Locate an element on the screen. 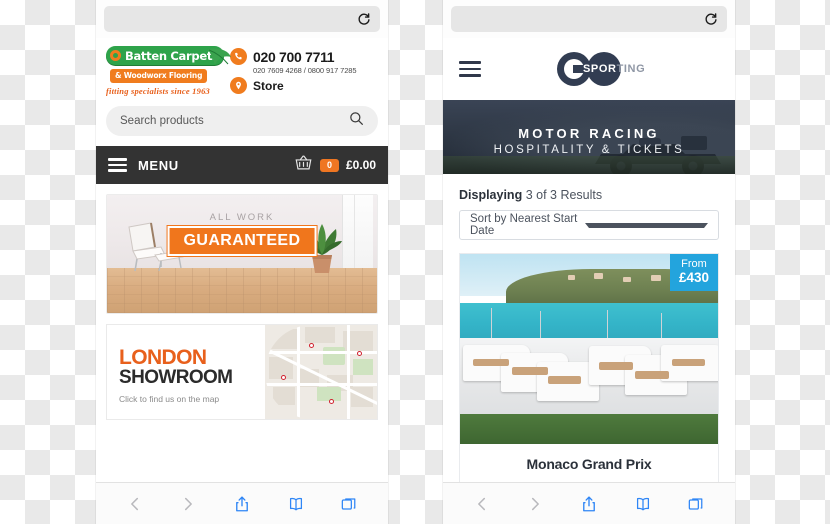 The width and height of the screenshot is (830, 524). event-title: Monaco Grand Prix is located at coordinates (589, 465).